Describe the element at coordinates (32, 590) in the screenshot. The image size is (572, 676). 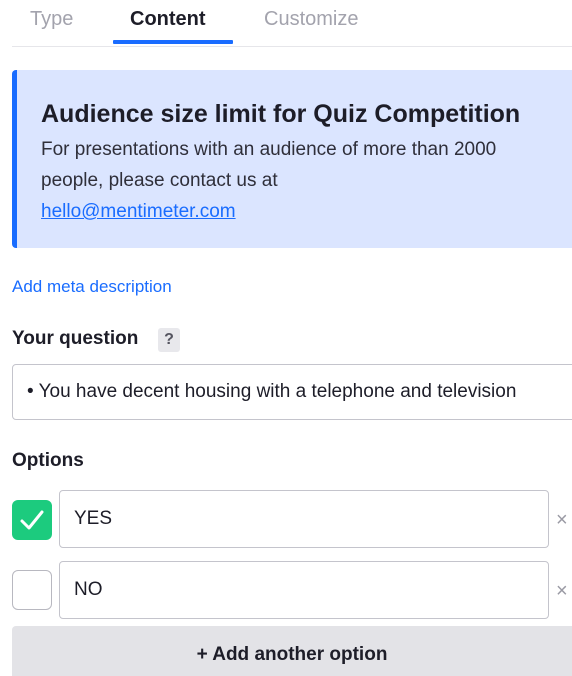
I see `option-correct-checkbox-no` at that location.